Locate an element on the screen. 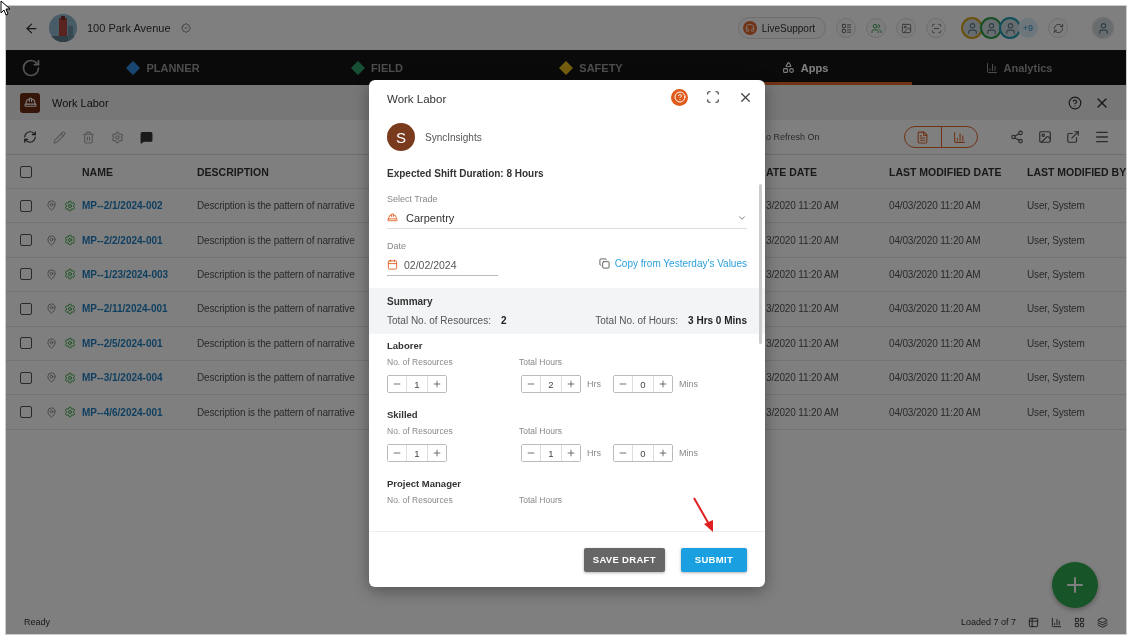 This screenshot has height=640, width=1132. section-title: Laborer is located at coordinates (405, 345).